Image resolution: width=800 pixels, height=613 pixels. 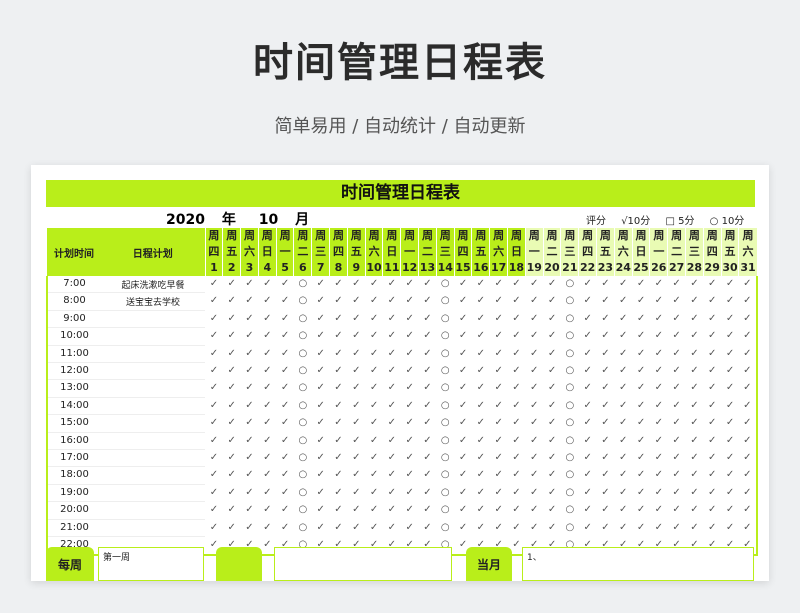 What do you see at coordinates (153, 388) in the screenshot?
I see `plan-cell` at bounding box center [153, 388].